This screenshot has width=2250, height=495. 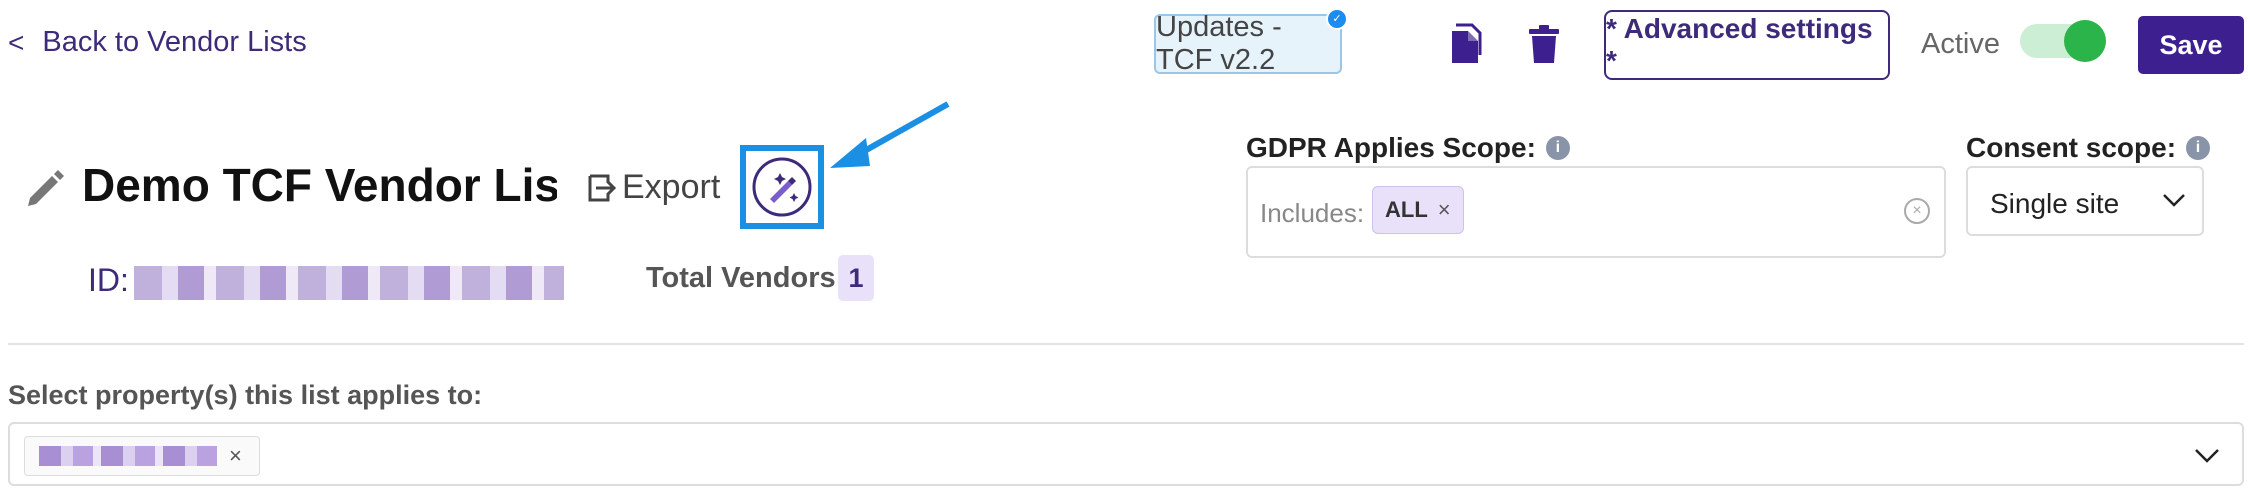 What do you see at coordinates (671, 187) in the screenshot?
I see `export-label: Export` at bounding box center [671, 187].